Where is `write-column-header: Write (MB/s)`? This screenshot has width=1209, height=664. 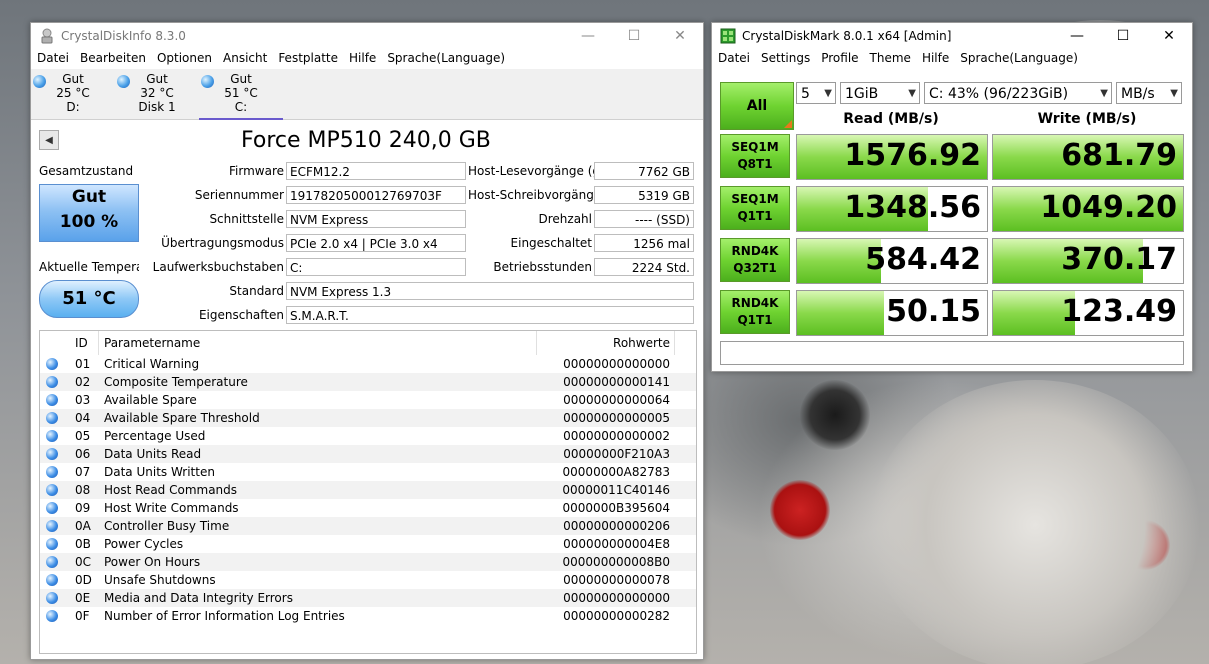 write-column-header: Write (MB/s) is located at coordinates (1087, 119).